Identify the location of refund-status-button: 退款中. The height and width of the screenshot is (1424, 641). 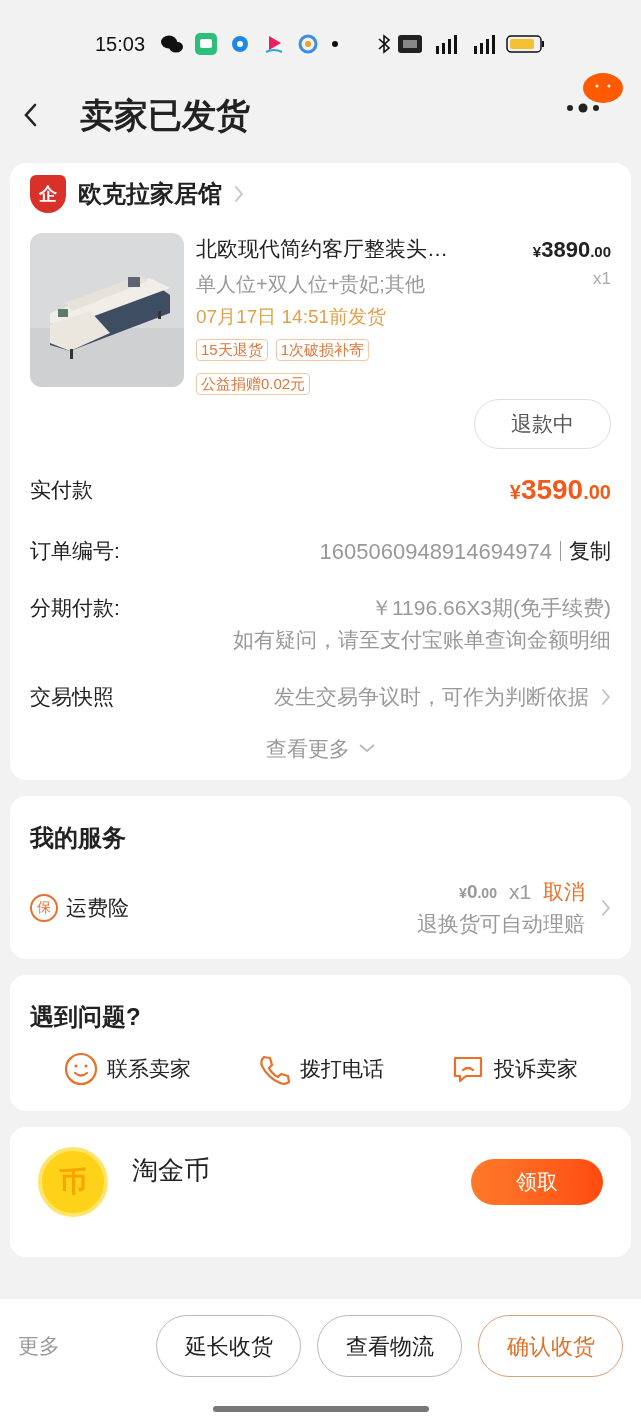
(542, 424).